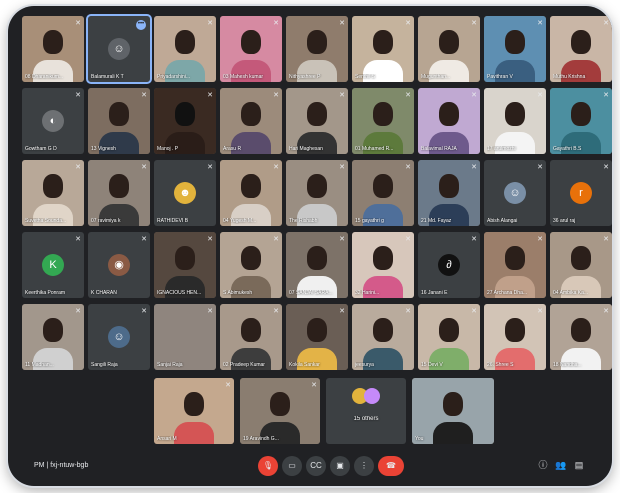  Describe the element at coordinates (185, 121) in the screenshot. I see `participant-tile: ✕ Manoj . P` at that location.